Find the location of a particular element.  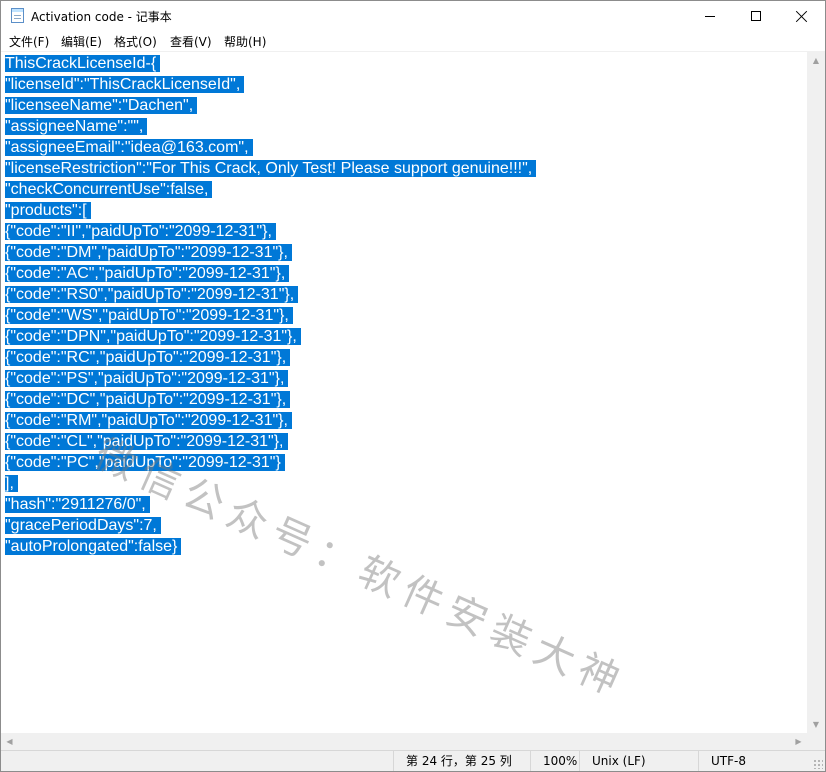

close-icon is located at coordinates (802, 16).